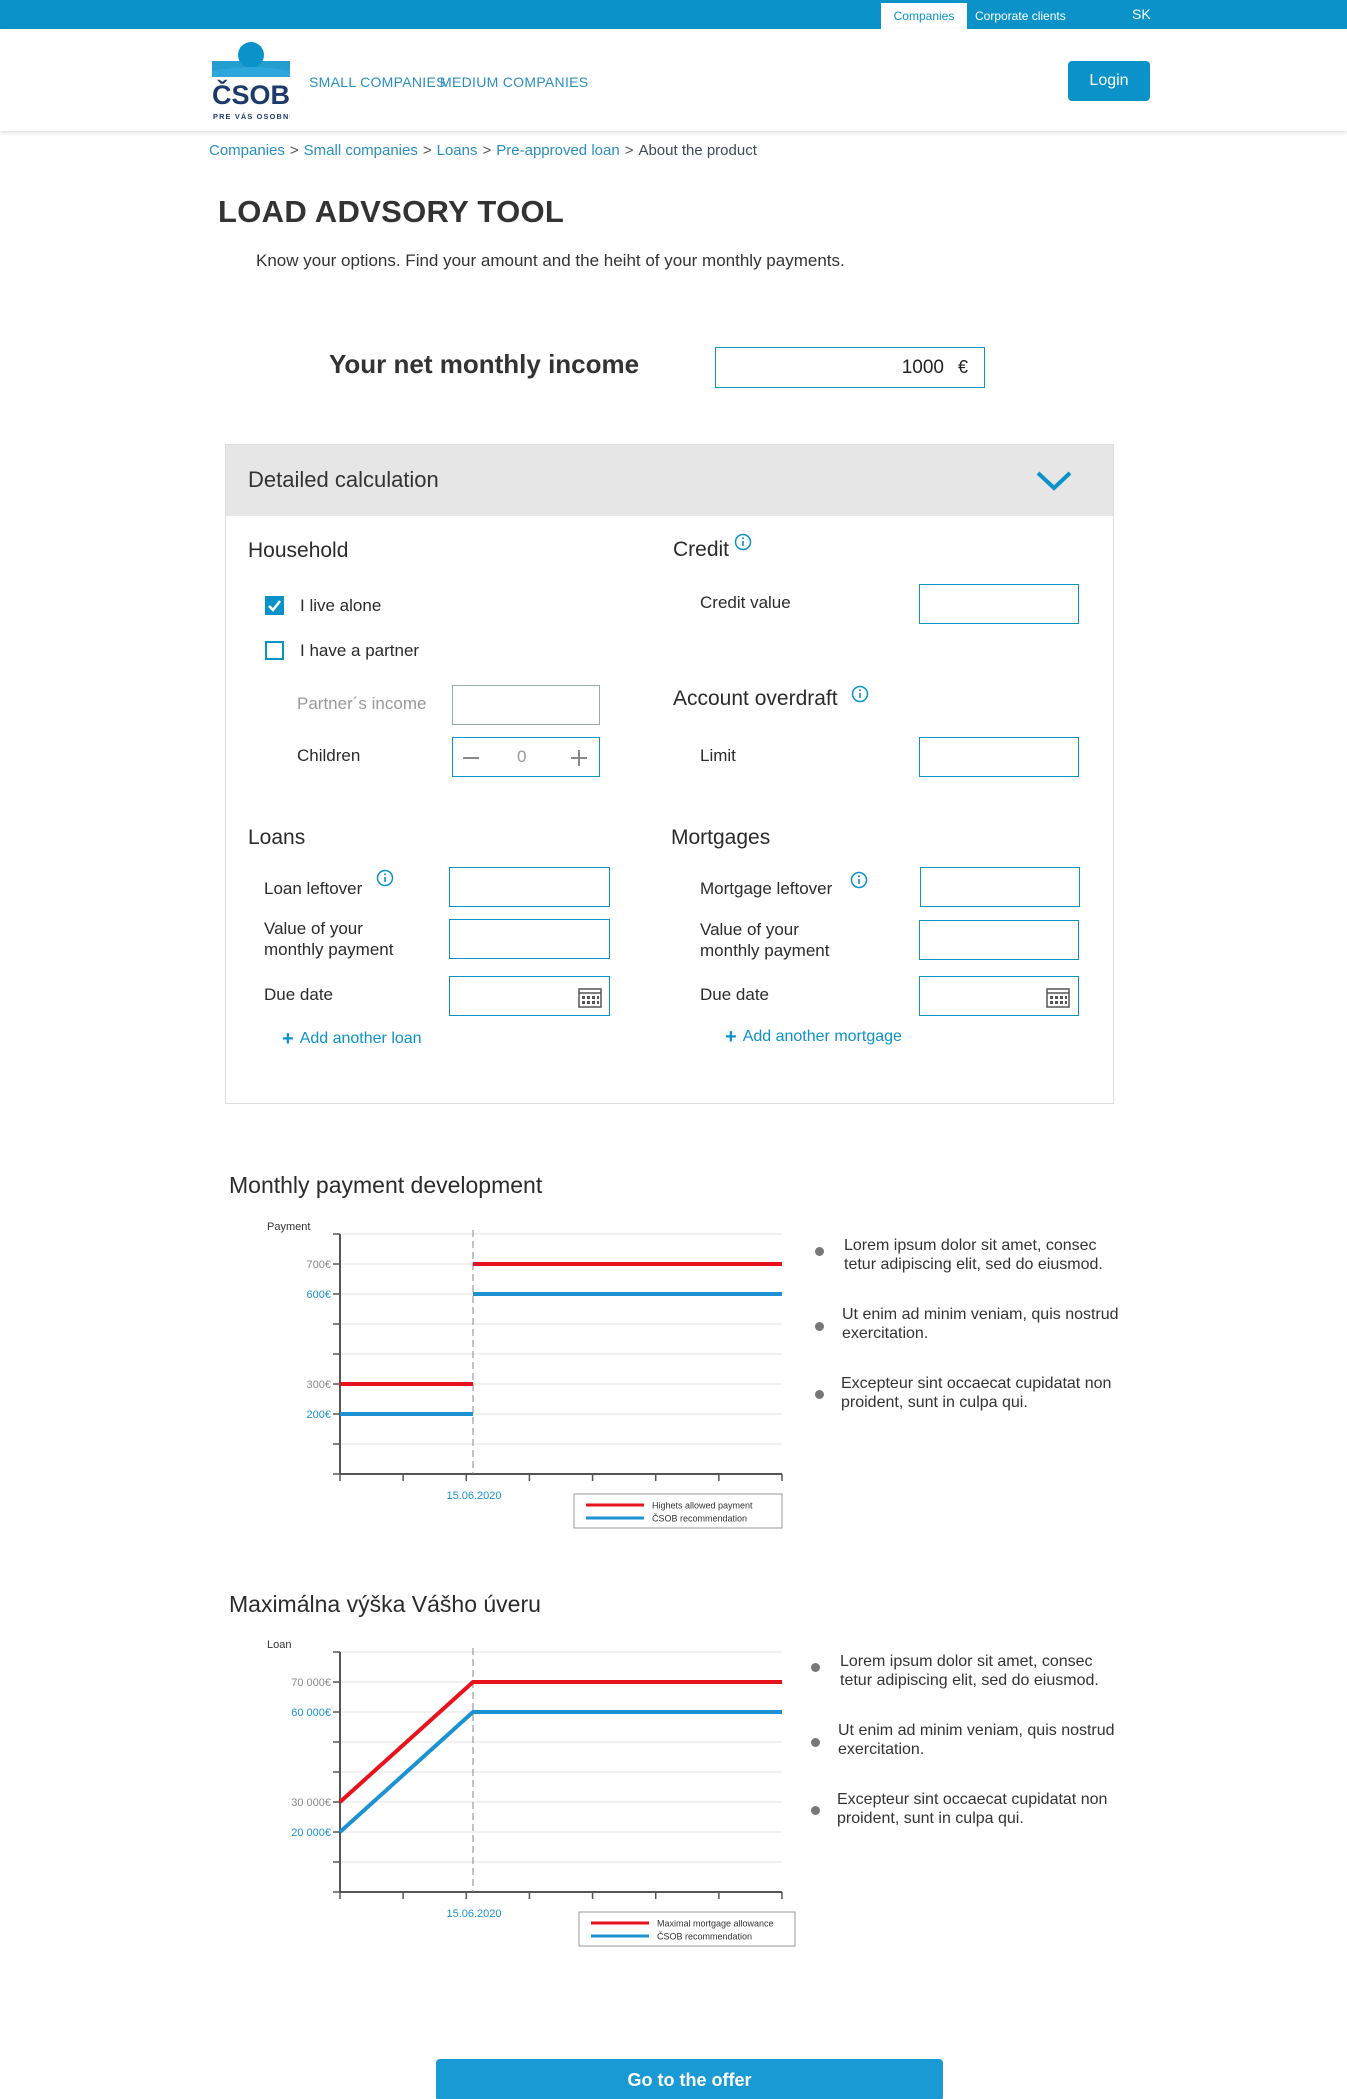 This screenshot has height=2099, width=1347. I want to click on add-loan-link: + Add another loan, so click(352, 1039).